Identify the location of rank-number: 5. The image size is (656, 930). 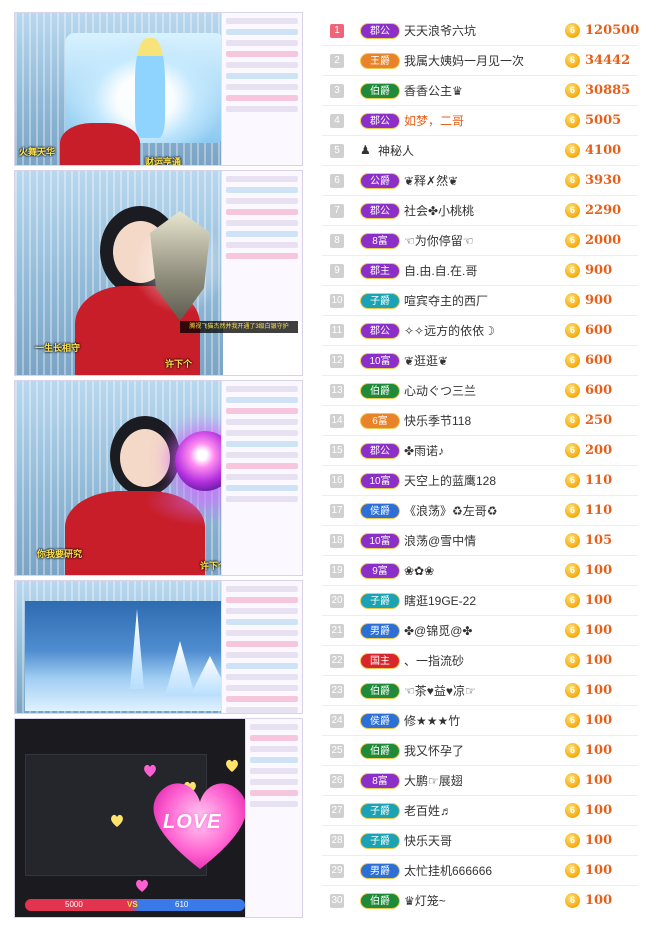
(337, 151).